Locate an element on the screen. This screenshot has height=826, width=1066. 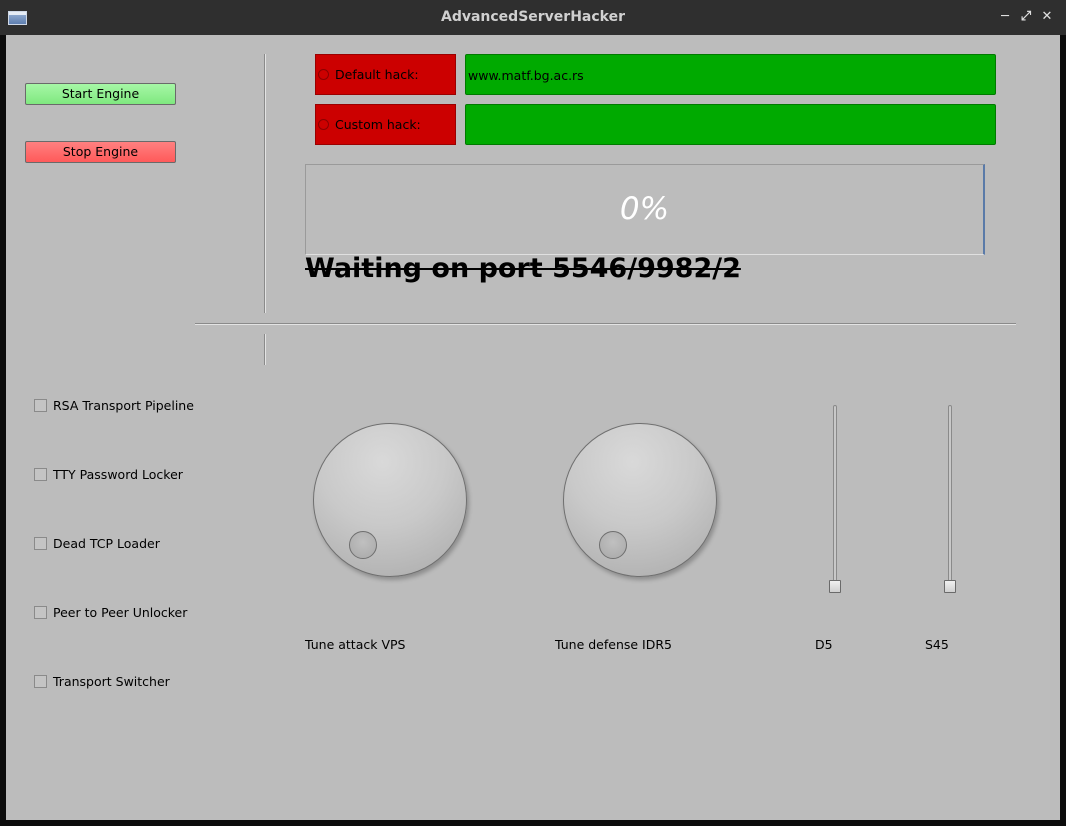
default-hack-option: Default hack: is located at coordinates (385, 74).